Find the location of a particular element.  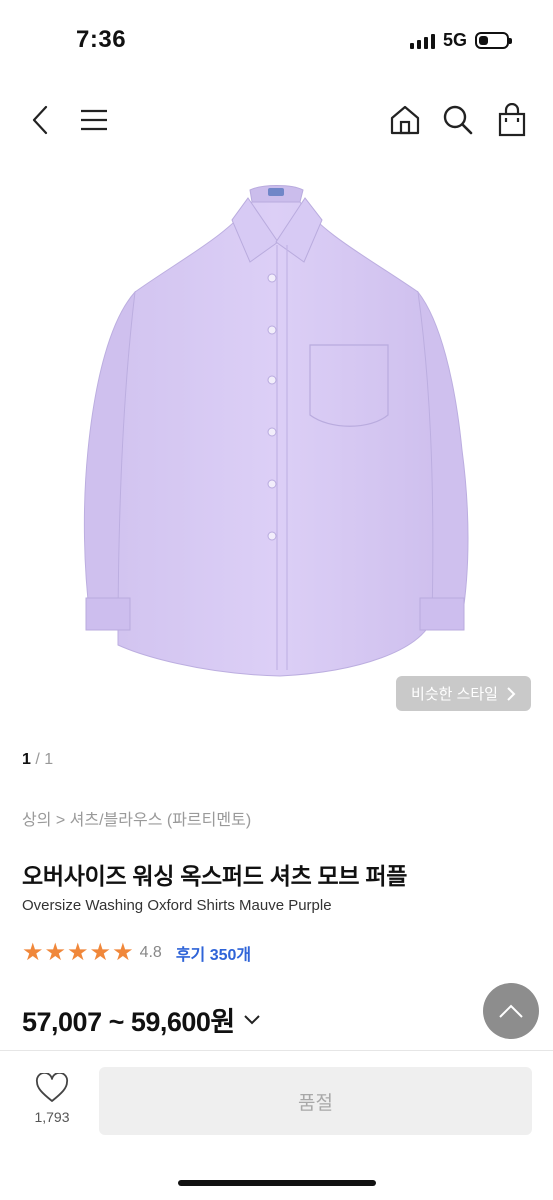

pager-current: 1 is located at coordinates (26, 759).